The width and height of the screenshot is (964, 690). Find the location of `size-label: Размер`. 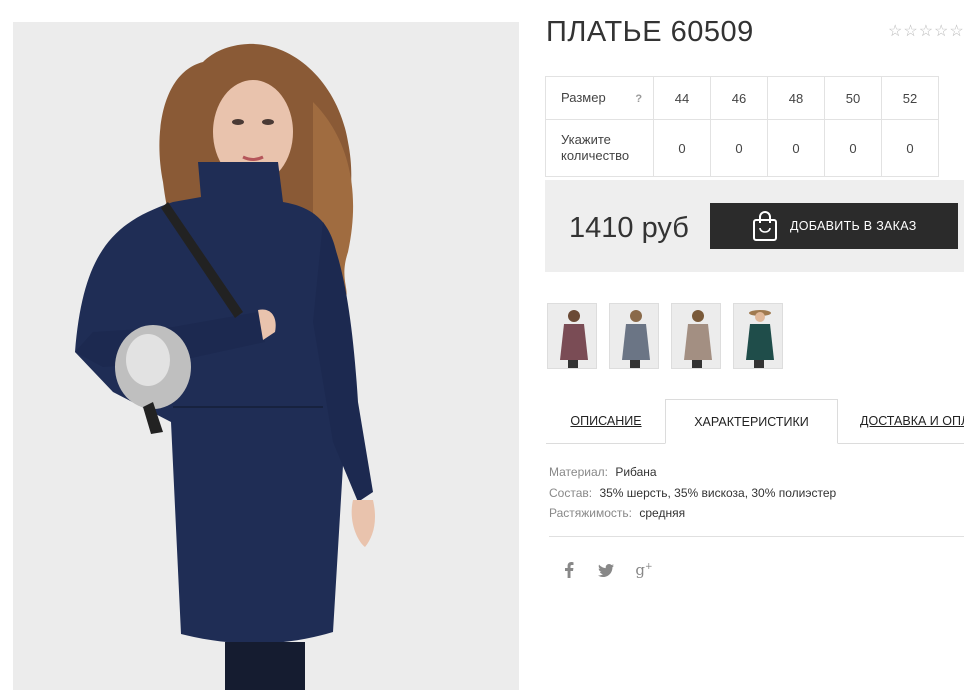

size-label: Размер is located at coordinates (583, 97).